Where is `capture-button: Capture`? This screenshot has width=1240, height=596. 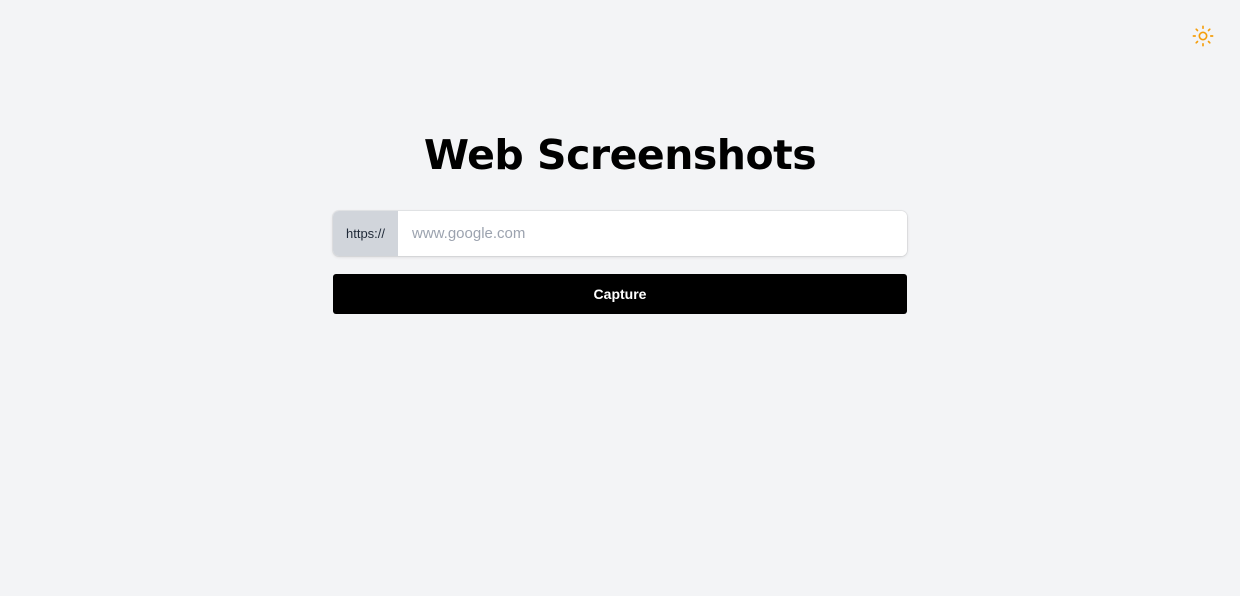
capture-button: Capture is located at coordinates (620, 294).